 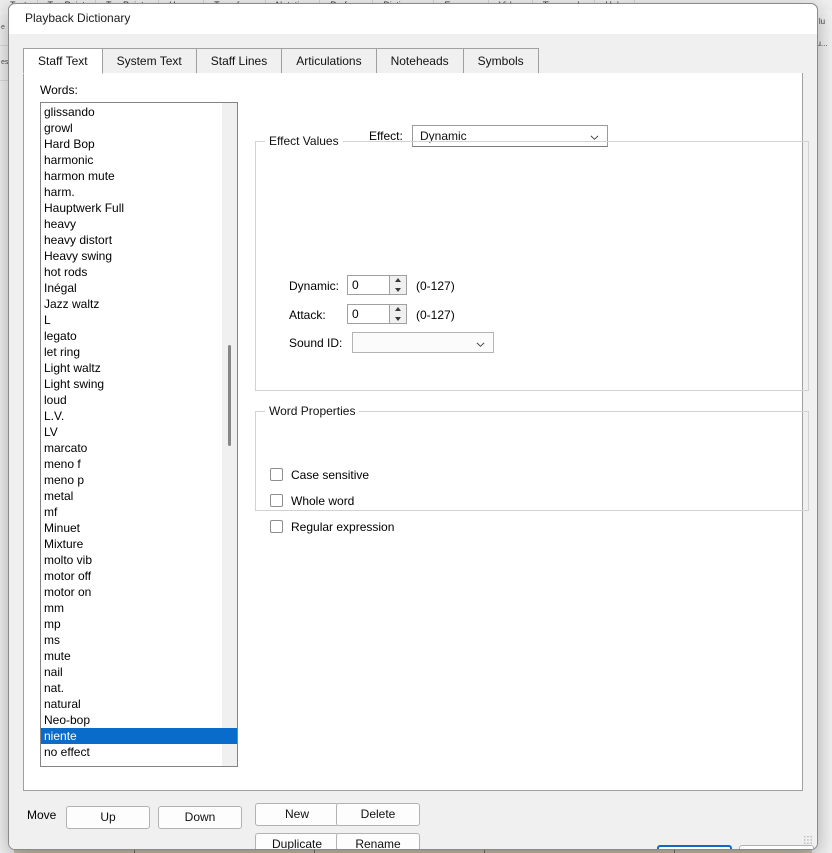 What do you see at coordinates (139, 128) in the screenshot?
I see `list-item: growl` at bounding box center [139, 128].